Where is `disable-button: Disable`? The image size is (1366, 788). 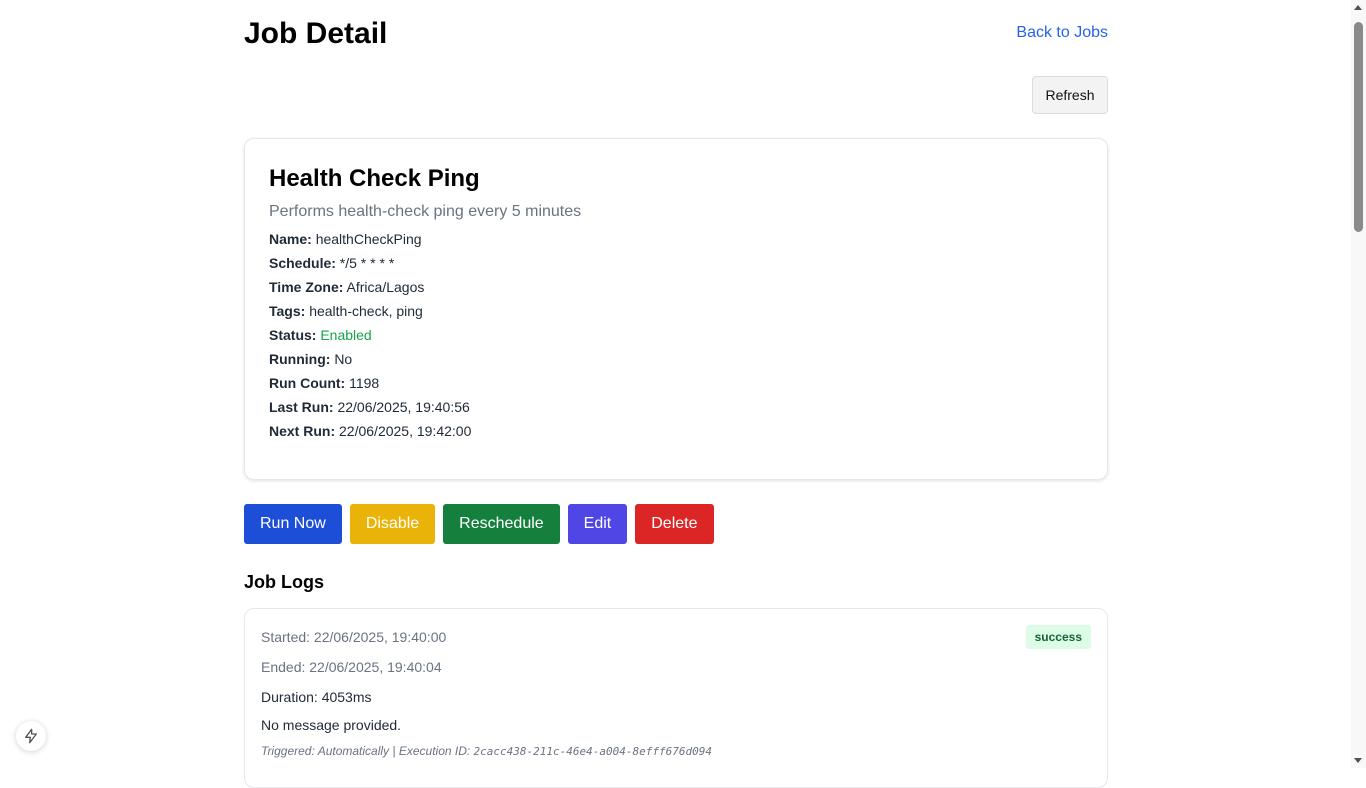
disable-button: Disable is located at coordinates (392, 524).